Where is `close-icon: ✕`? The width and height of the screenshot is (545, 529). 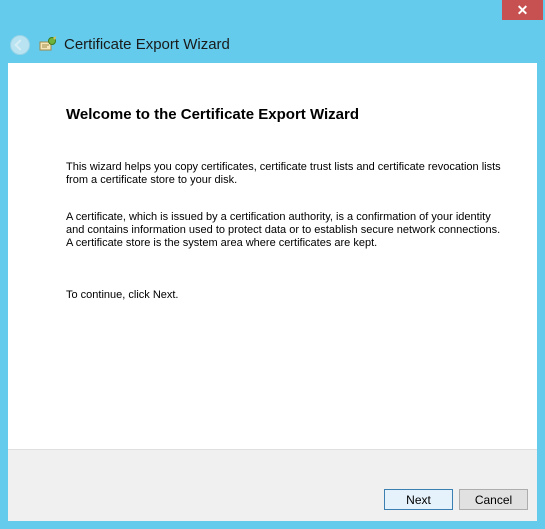 close-icon: ✕ is located at coordinates (522, 10).